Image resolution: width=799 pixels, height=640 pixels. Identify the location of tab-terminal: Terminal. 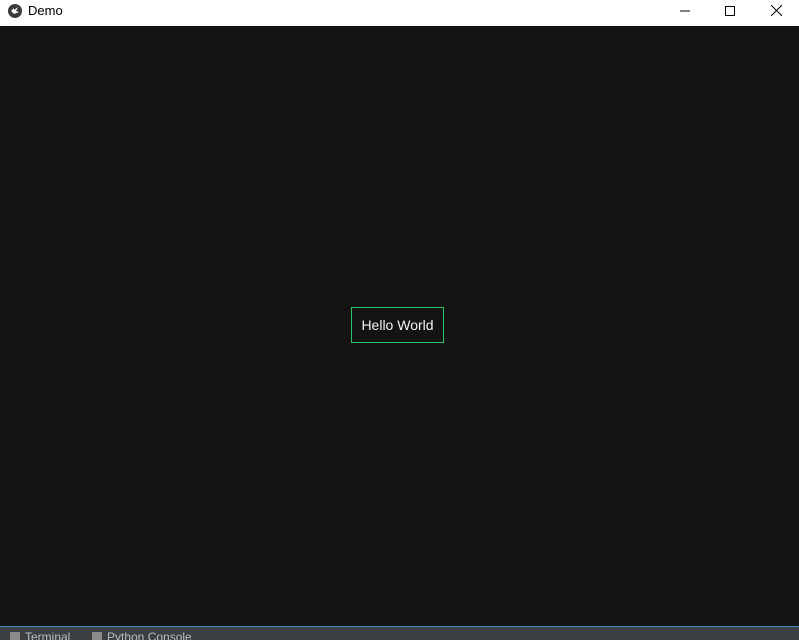
(40, 635).